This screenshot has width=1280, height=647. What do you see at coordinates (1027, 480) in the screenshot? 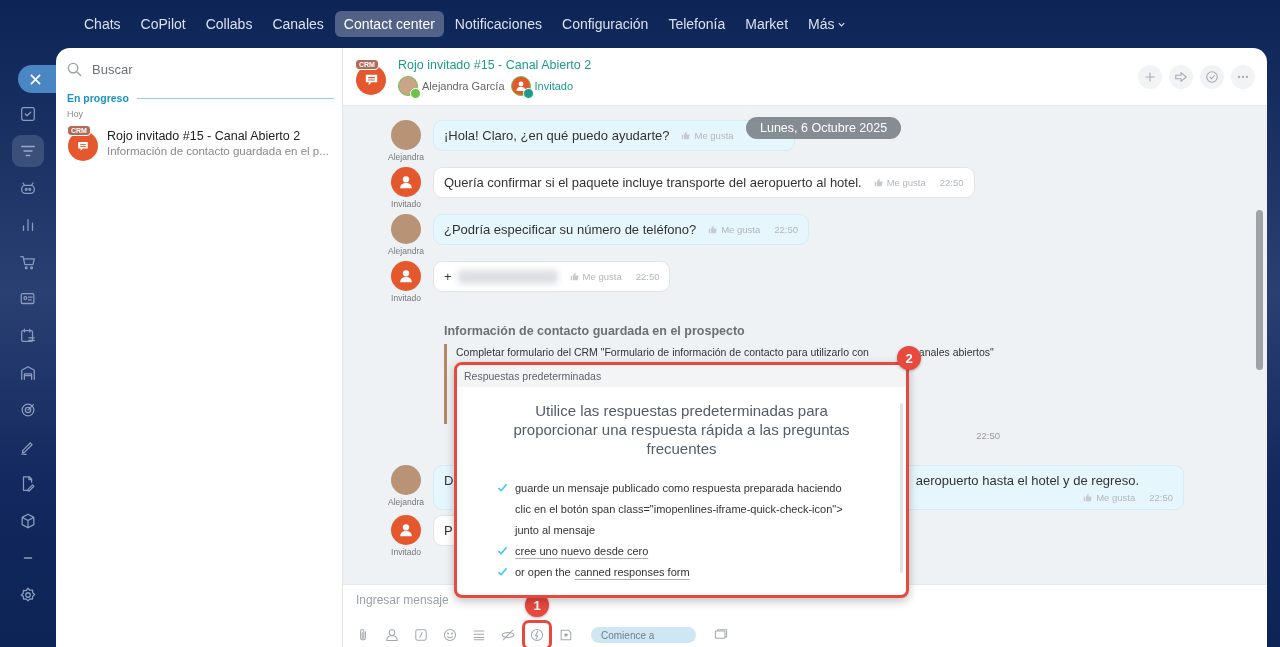
I see `message-text: aeropuerto hasta el hotel y de regreso.` at bounding box center [1027, 480].